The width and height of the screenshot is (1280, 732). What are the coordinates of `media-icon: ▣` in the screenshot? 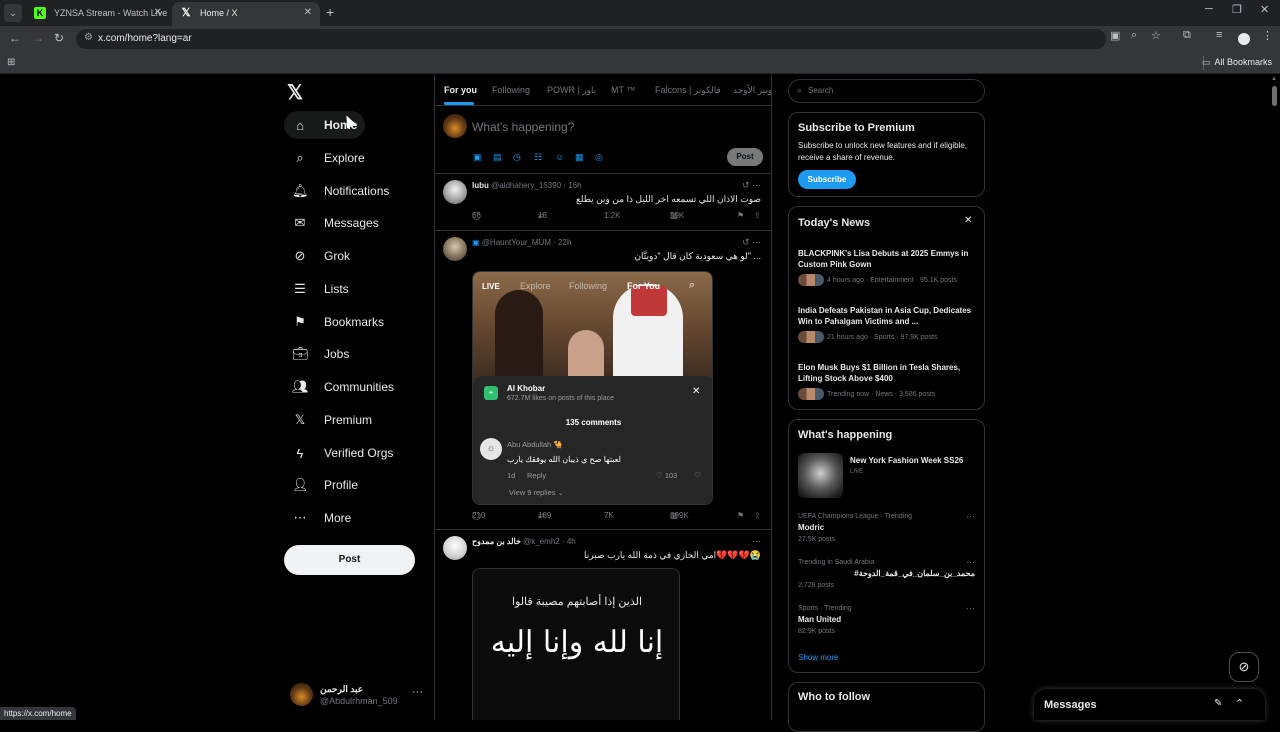 It's located at (477, 157).